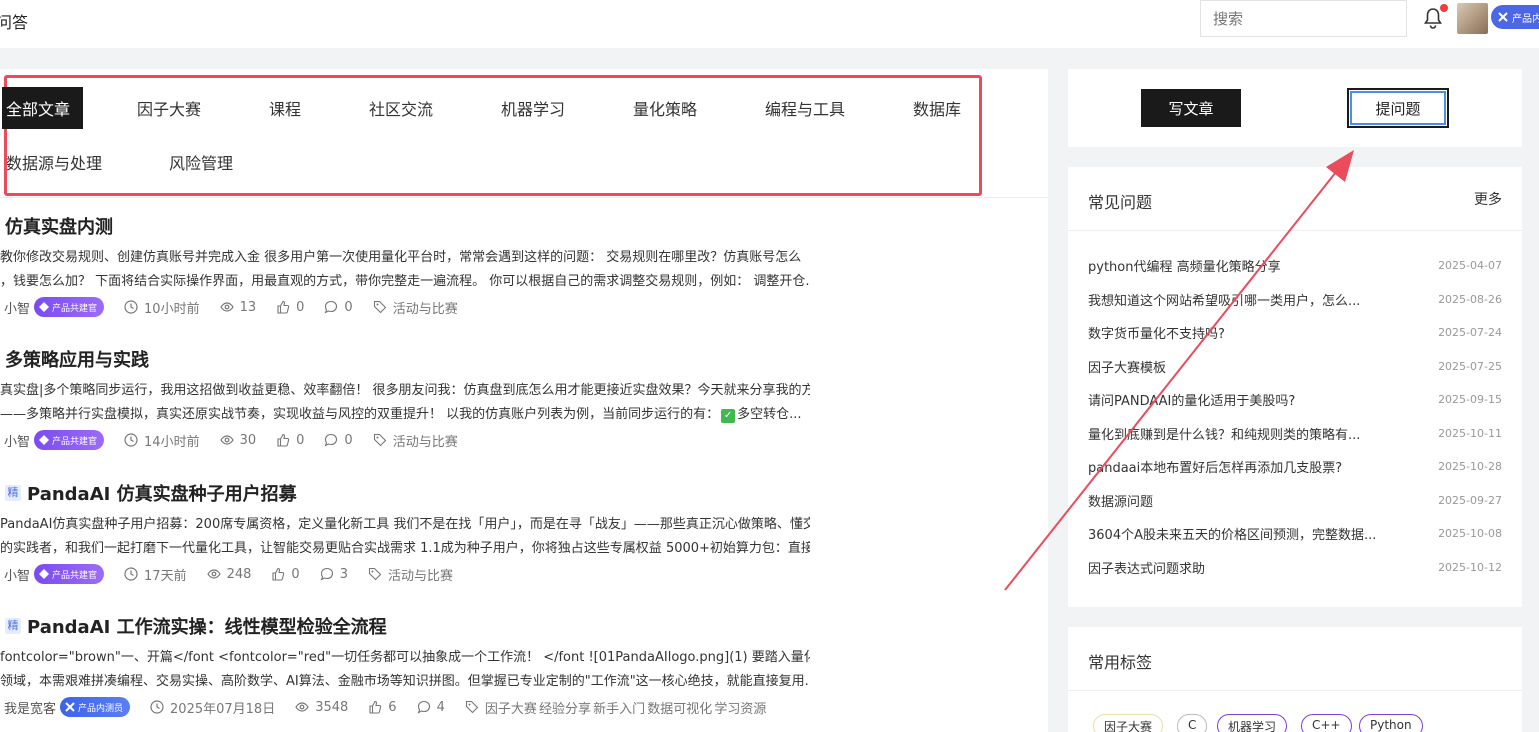  What do you see at coordinates (1295, 433) in the screenshot?
I see `faq-item: 量化到底赚到是什么钱？和纯规则类的策略有... 2025-10-11` at bounding box center [1295, 433].